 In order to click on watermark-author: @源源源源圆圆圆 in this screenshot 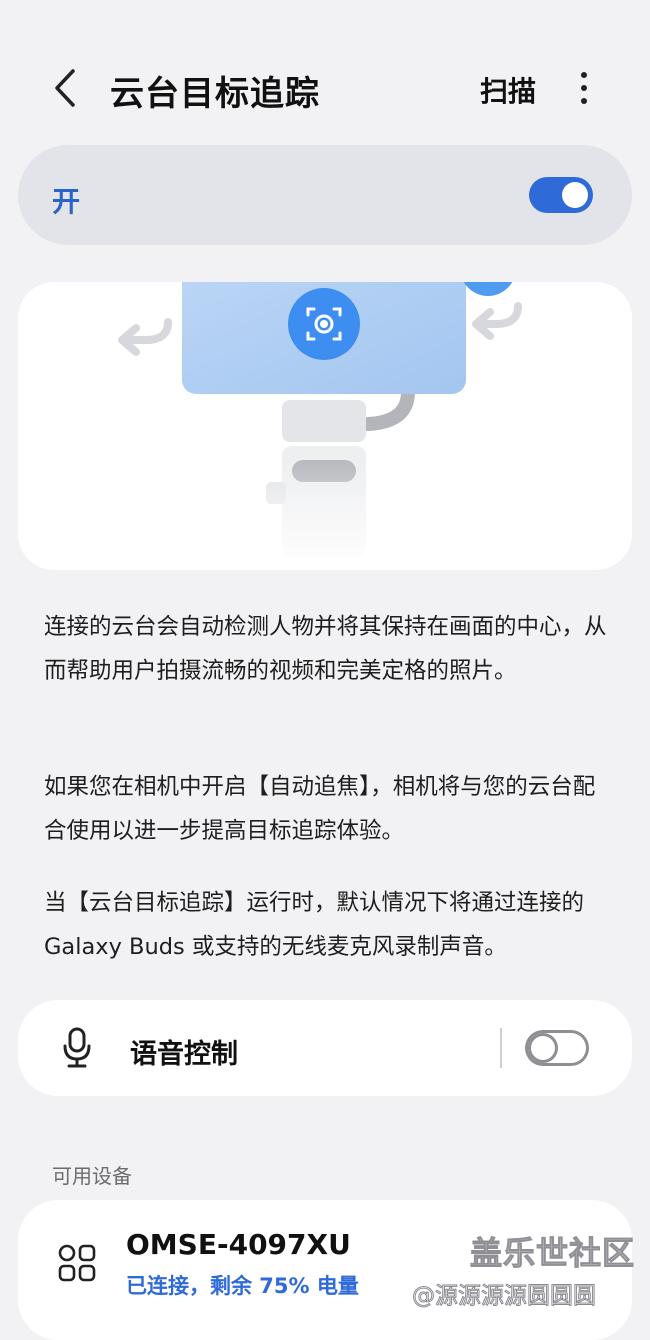, I will do `click(504, 1296)`.